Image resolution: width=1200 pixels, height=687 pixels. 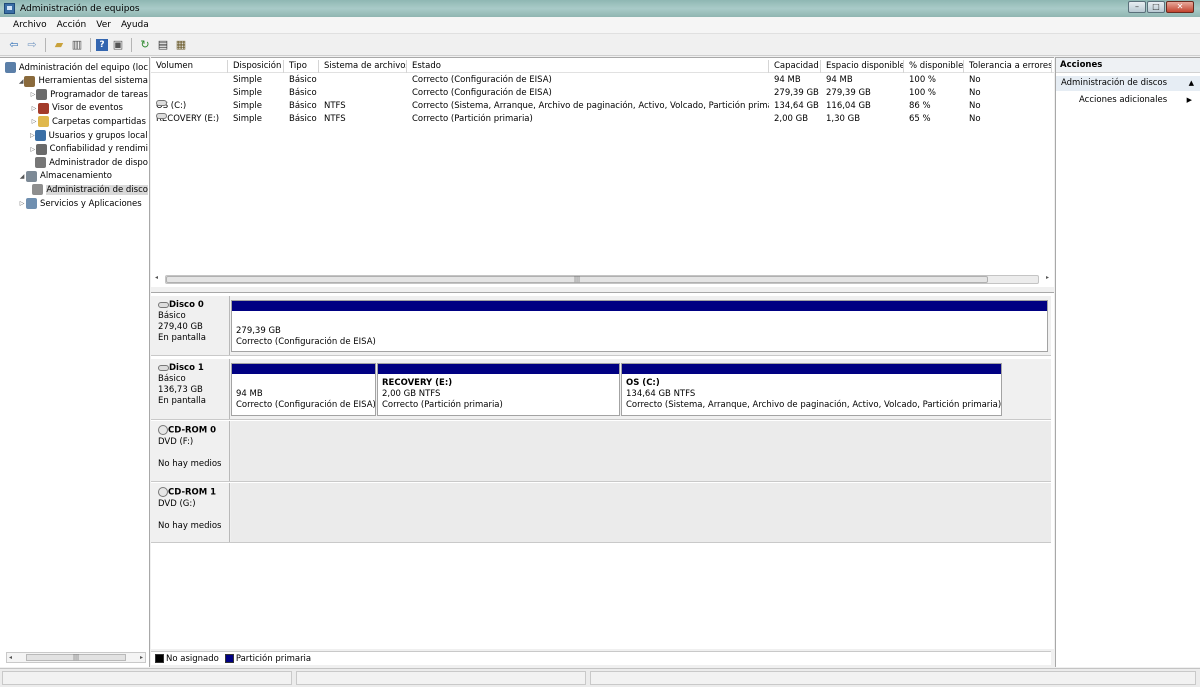 I want to click on expand-arrow-icon: ◢, so click(x=22, y=176).